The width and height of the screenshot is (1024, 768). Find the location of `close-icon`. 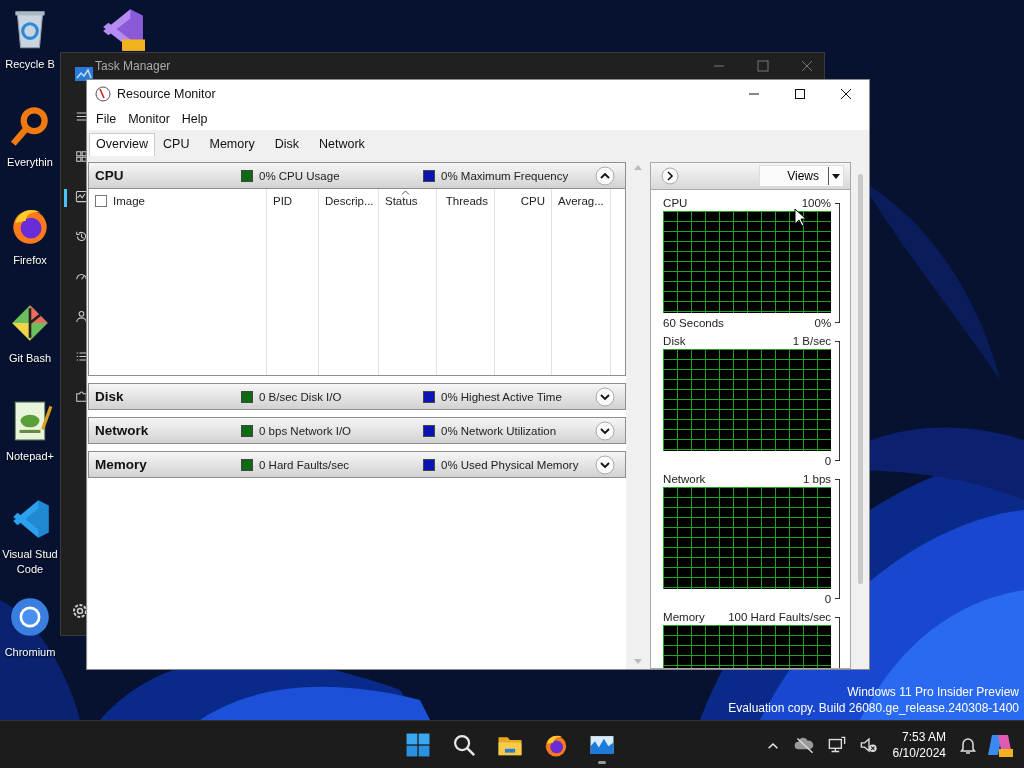

close-icon is located at coordinates (846, 94).